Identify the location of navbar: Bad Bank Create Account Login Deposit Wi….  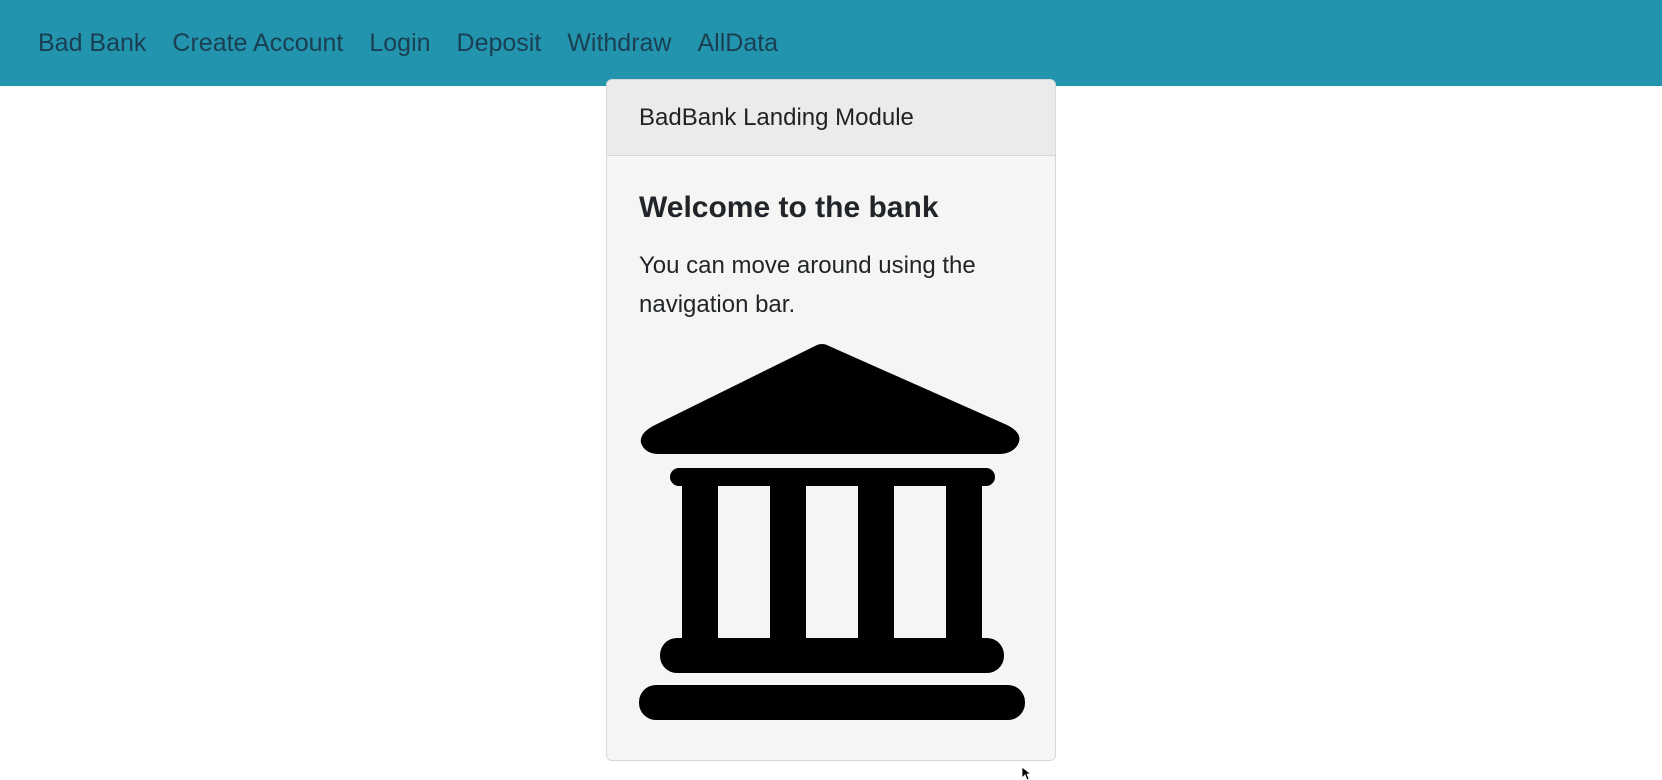
(831, 43).